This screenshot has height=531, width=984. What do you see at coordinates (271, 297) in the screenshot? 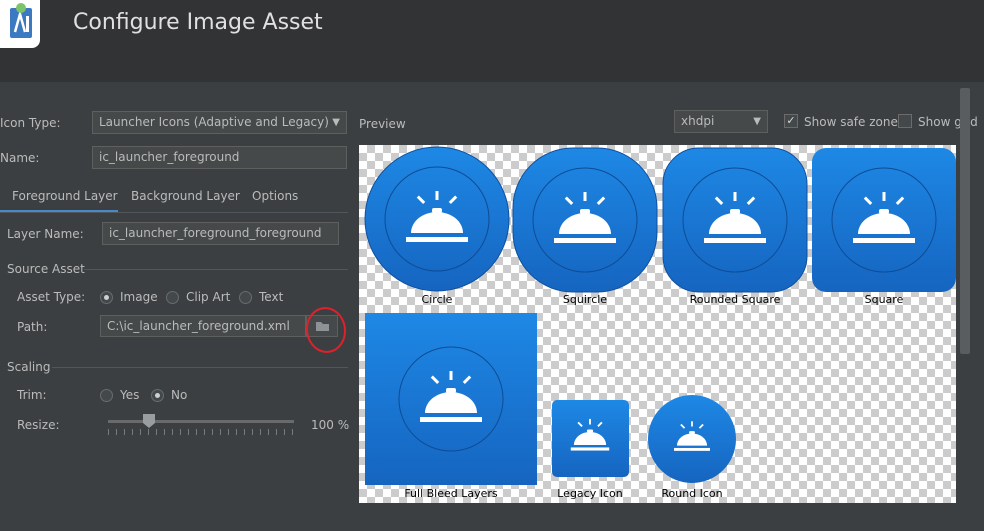
I see `asset-type-text-label: Text` at bounding box center [271, 297].